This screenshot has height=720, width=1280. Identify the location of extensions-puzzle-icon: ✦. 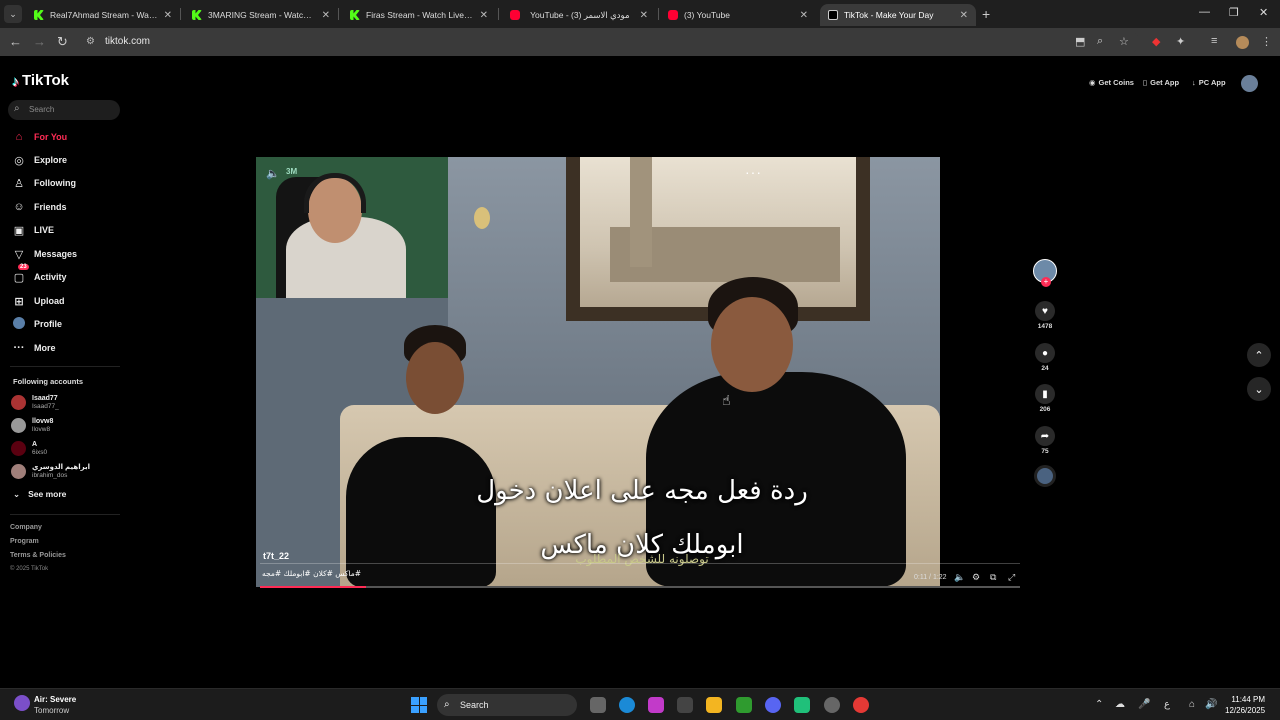
(1180, 41).